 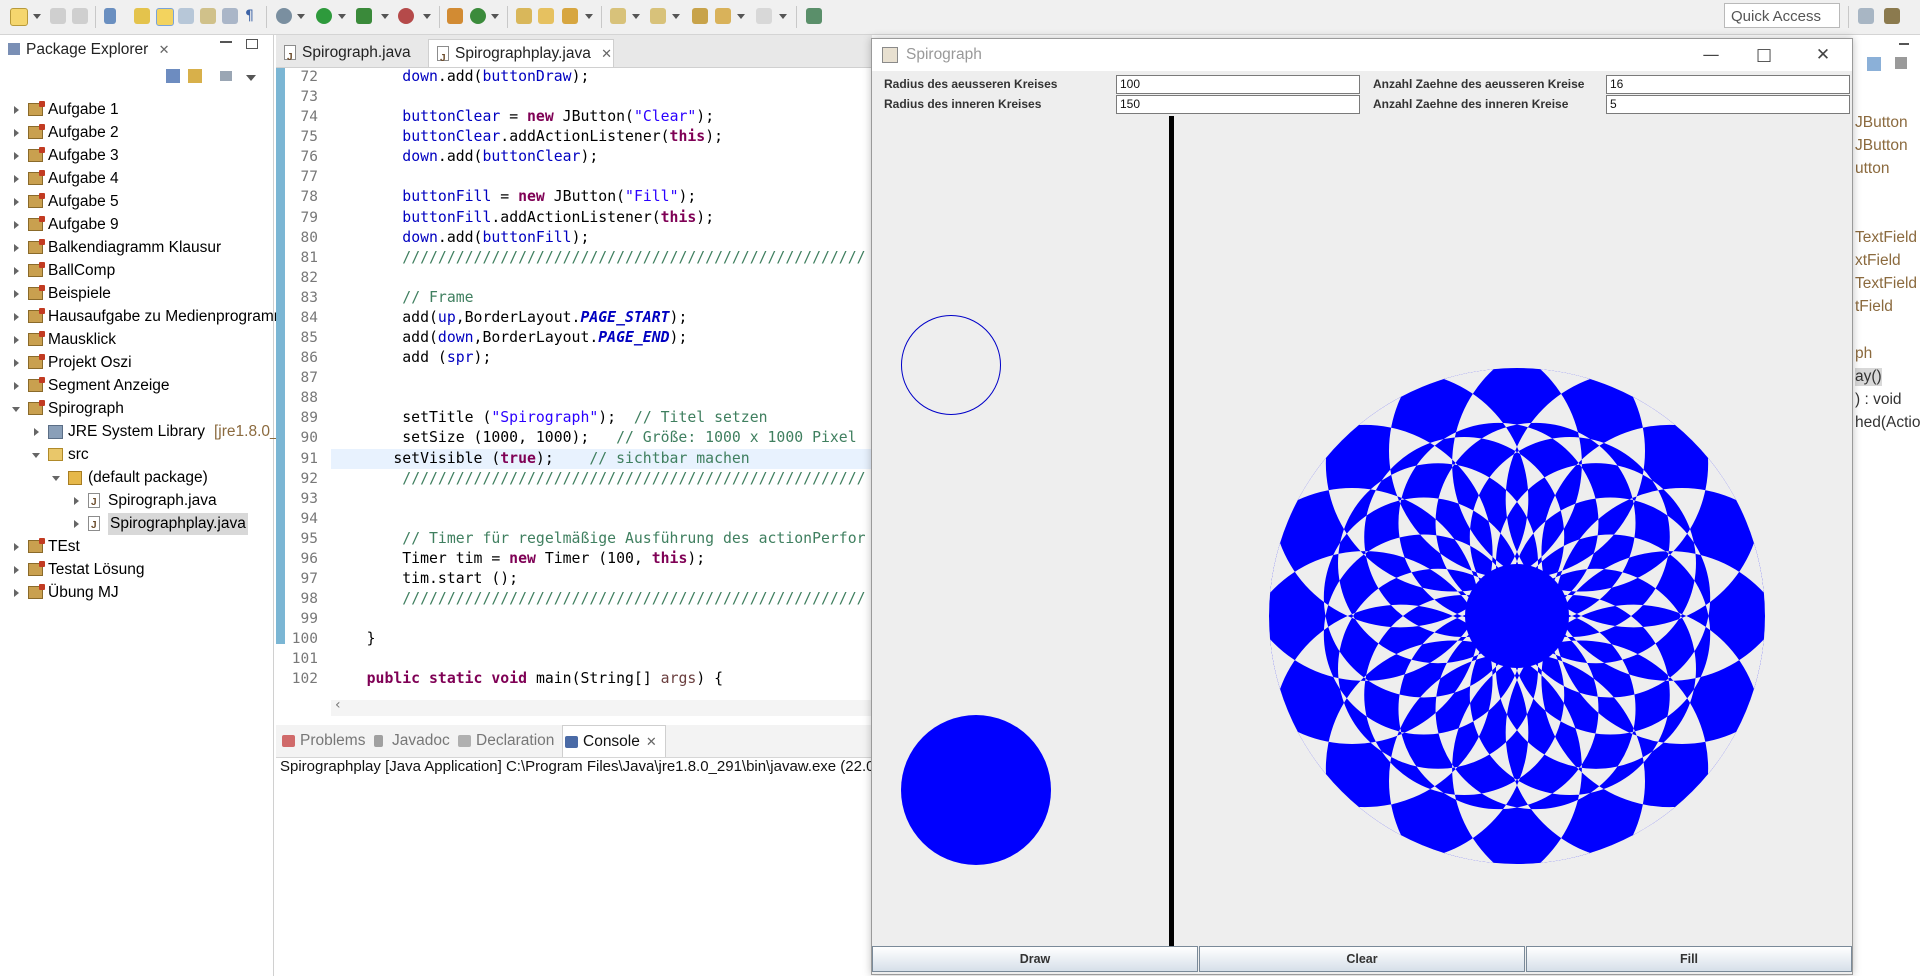 I want to click on quick-access-field: Quick Access, so click(x=1782, y=15).